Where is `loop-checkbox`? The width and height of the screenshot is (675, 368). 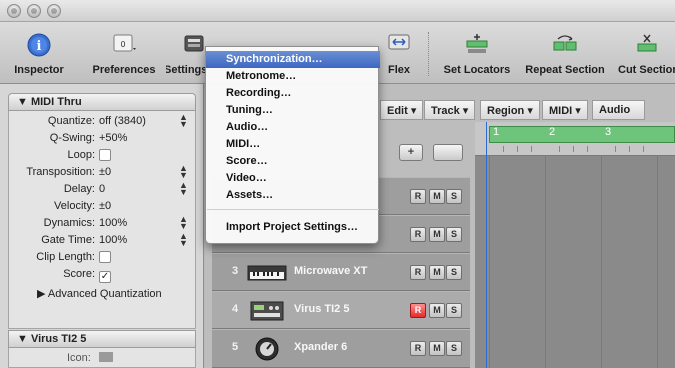
loop-checkbox is located at coordinates (105, 155).